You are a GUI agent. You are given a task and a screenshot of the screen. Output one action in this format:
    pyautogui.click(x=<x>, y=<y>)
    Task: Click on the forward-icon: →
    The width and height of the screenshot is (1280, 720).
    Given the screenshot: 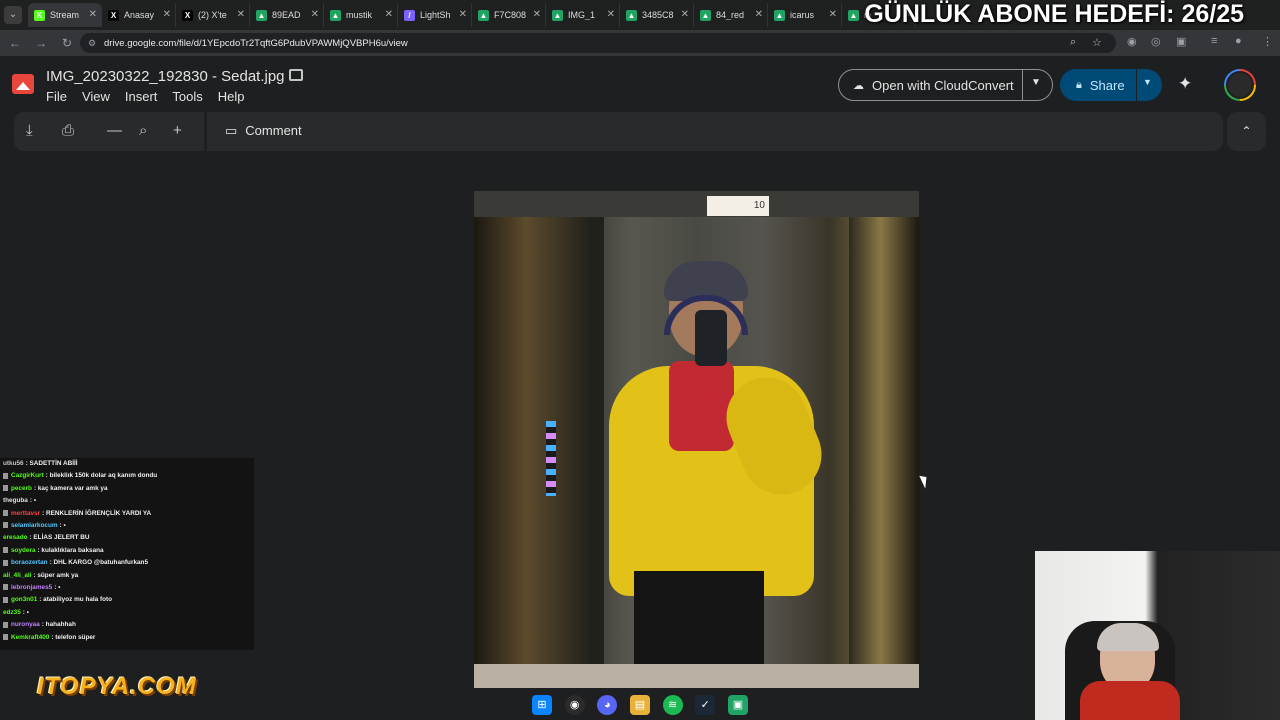 What is the action you would take?
    pyautogui.click(x=41, y=43)
    